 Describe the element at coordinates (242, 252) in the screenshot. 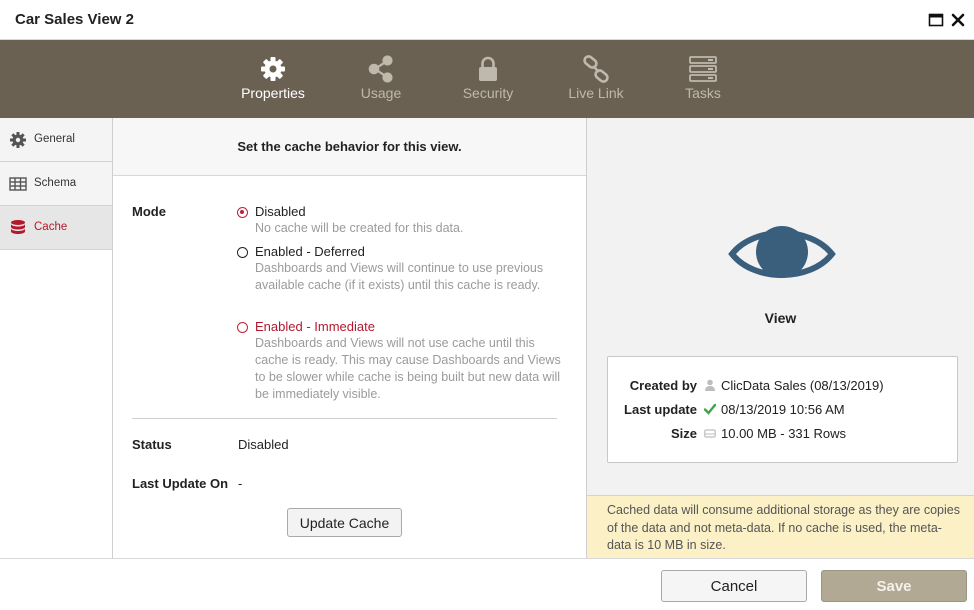

I see `radio-deferred-indicator` at that location.